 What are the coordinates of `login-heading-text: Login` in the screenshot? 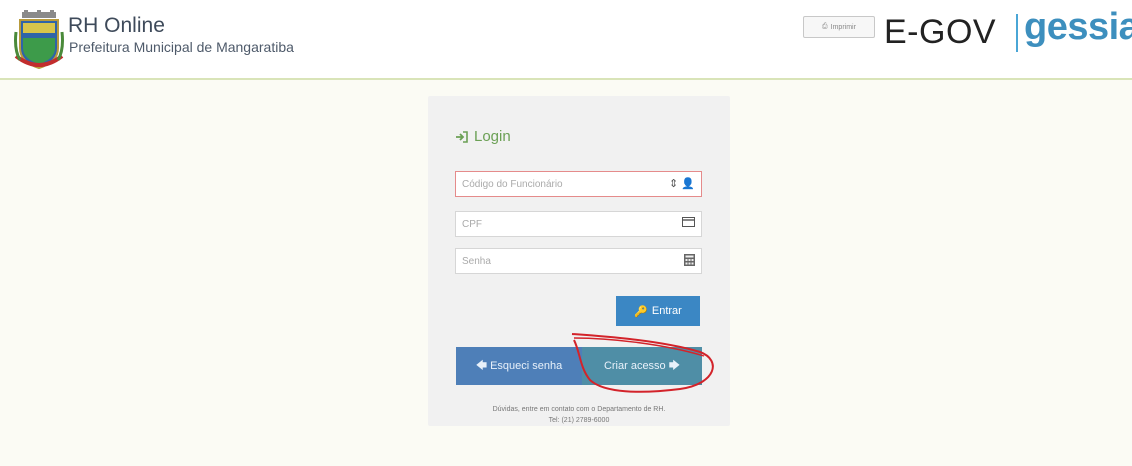 It's located at (492, 136).